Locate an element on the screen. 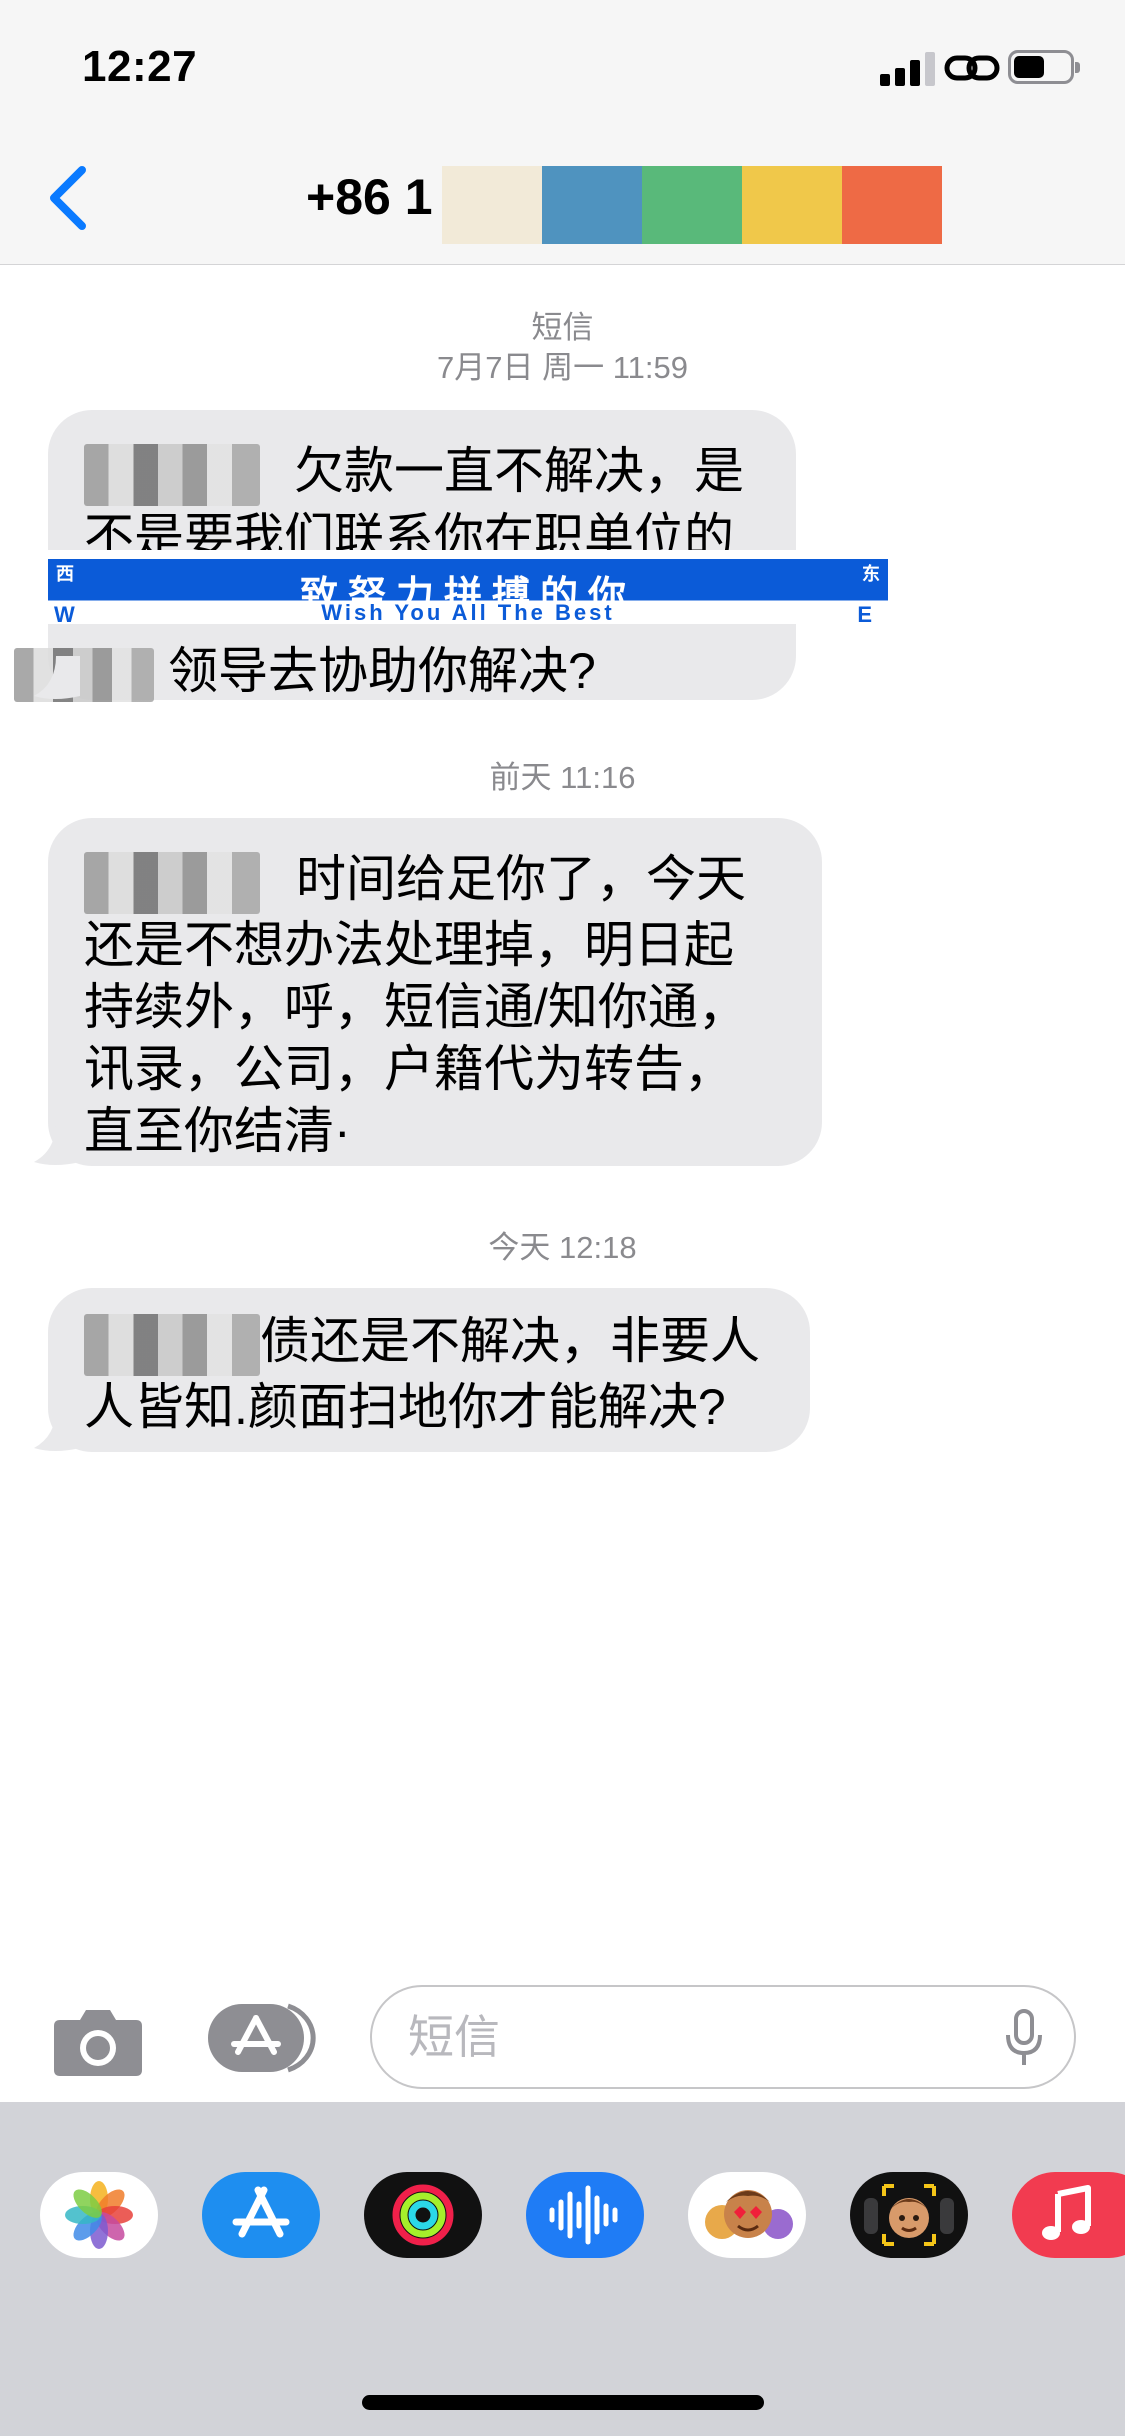 This screenshot has height=2436, width=1125. imessage-app-drawer is located at coordinates (562, 2269).